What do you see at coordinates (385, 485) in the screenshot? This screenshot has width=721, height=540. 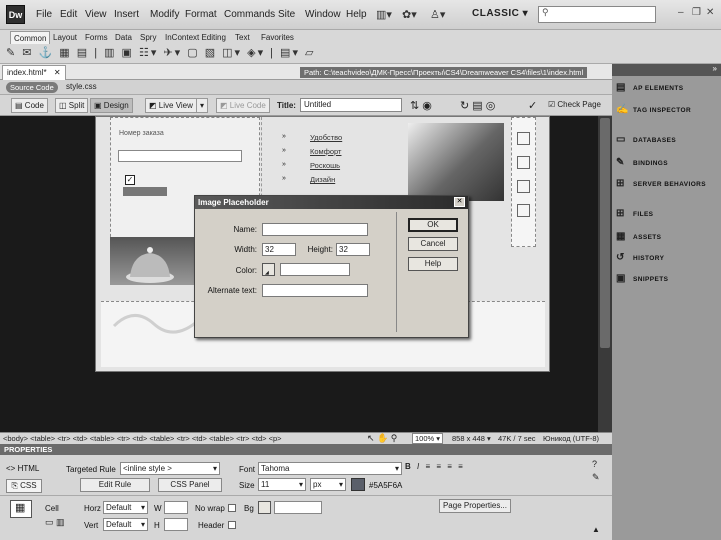 I see `text-color-value: #5A5F6A` at bounding box center [385, 485].